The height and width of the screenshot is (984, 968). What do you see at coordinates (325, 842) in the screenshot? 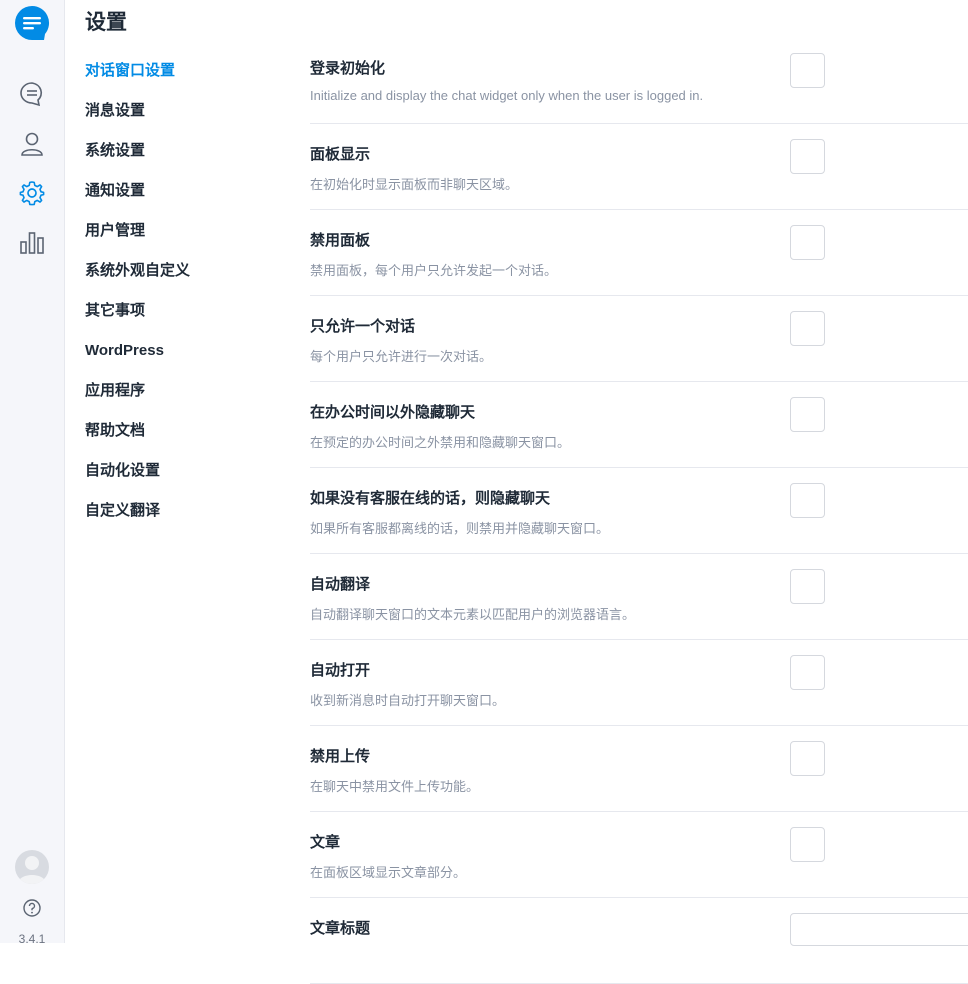
I see `setting-title: 文章` at bounding box center [325, 842].